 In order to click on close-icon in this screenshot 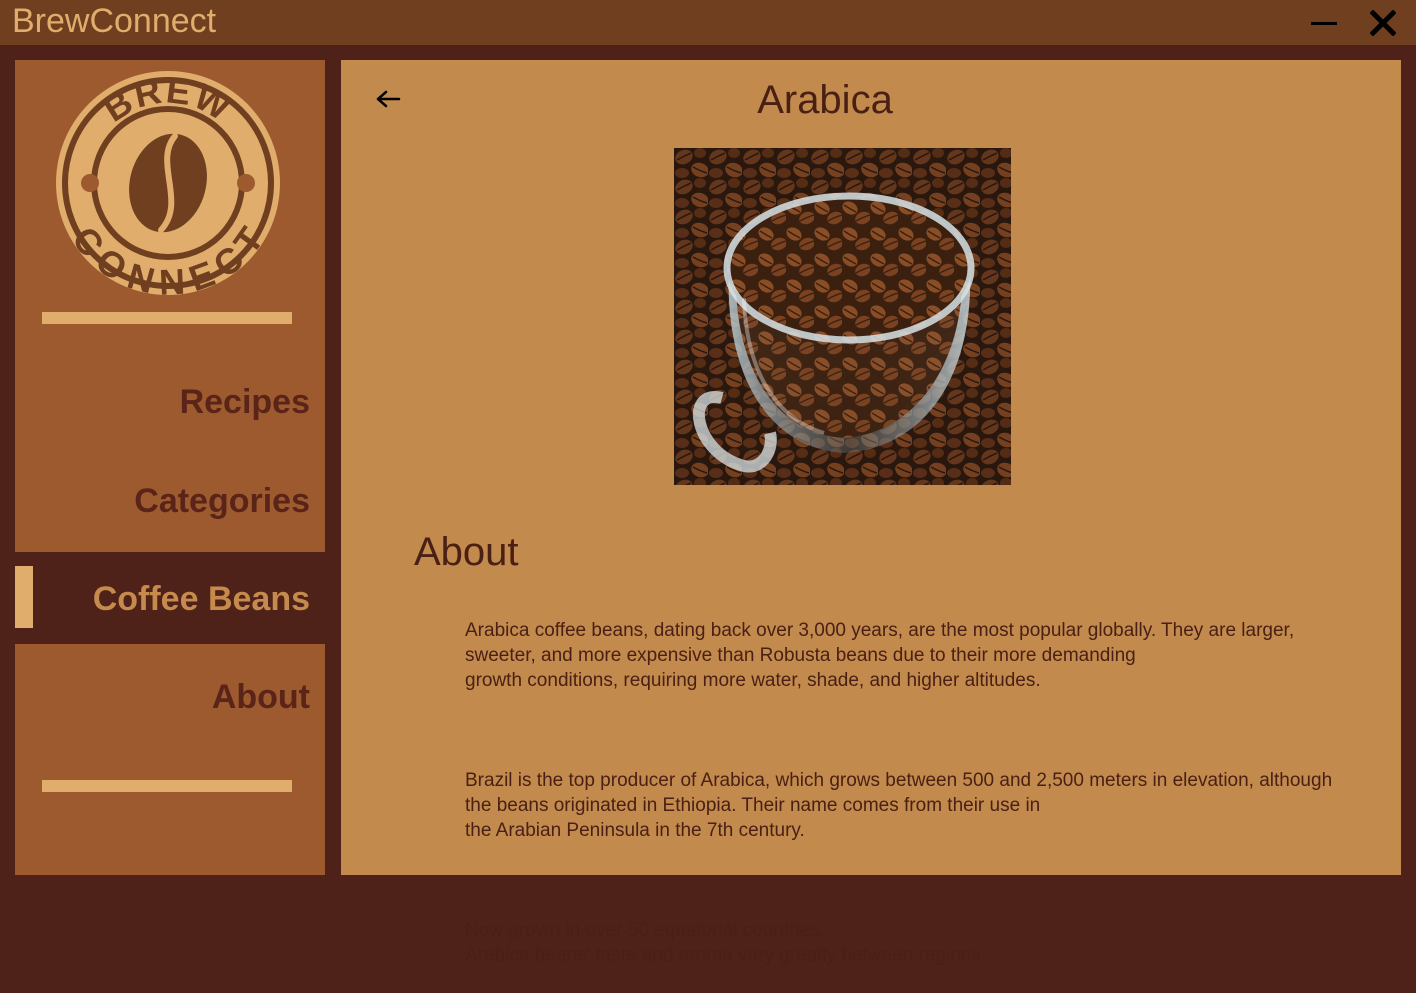, I will do `click(1383, 22)`.